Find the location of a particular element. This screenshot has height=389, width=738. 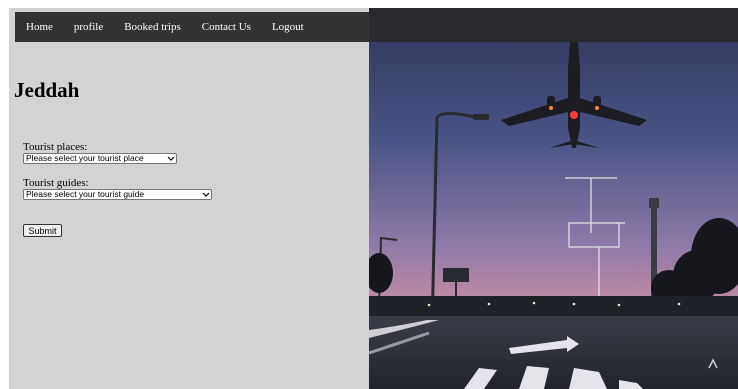

nav-logout: Logout is located at coordinates (288, 27).